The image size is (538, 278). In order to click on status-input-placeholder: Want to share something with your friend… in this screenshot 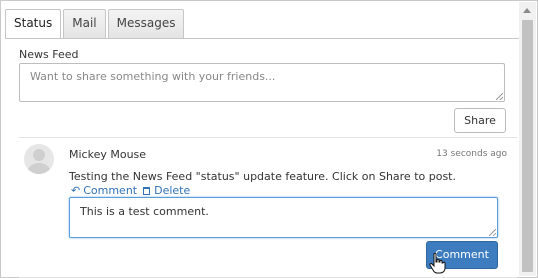, I will do `click(153, 76)`.